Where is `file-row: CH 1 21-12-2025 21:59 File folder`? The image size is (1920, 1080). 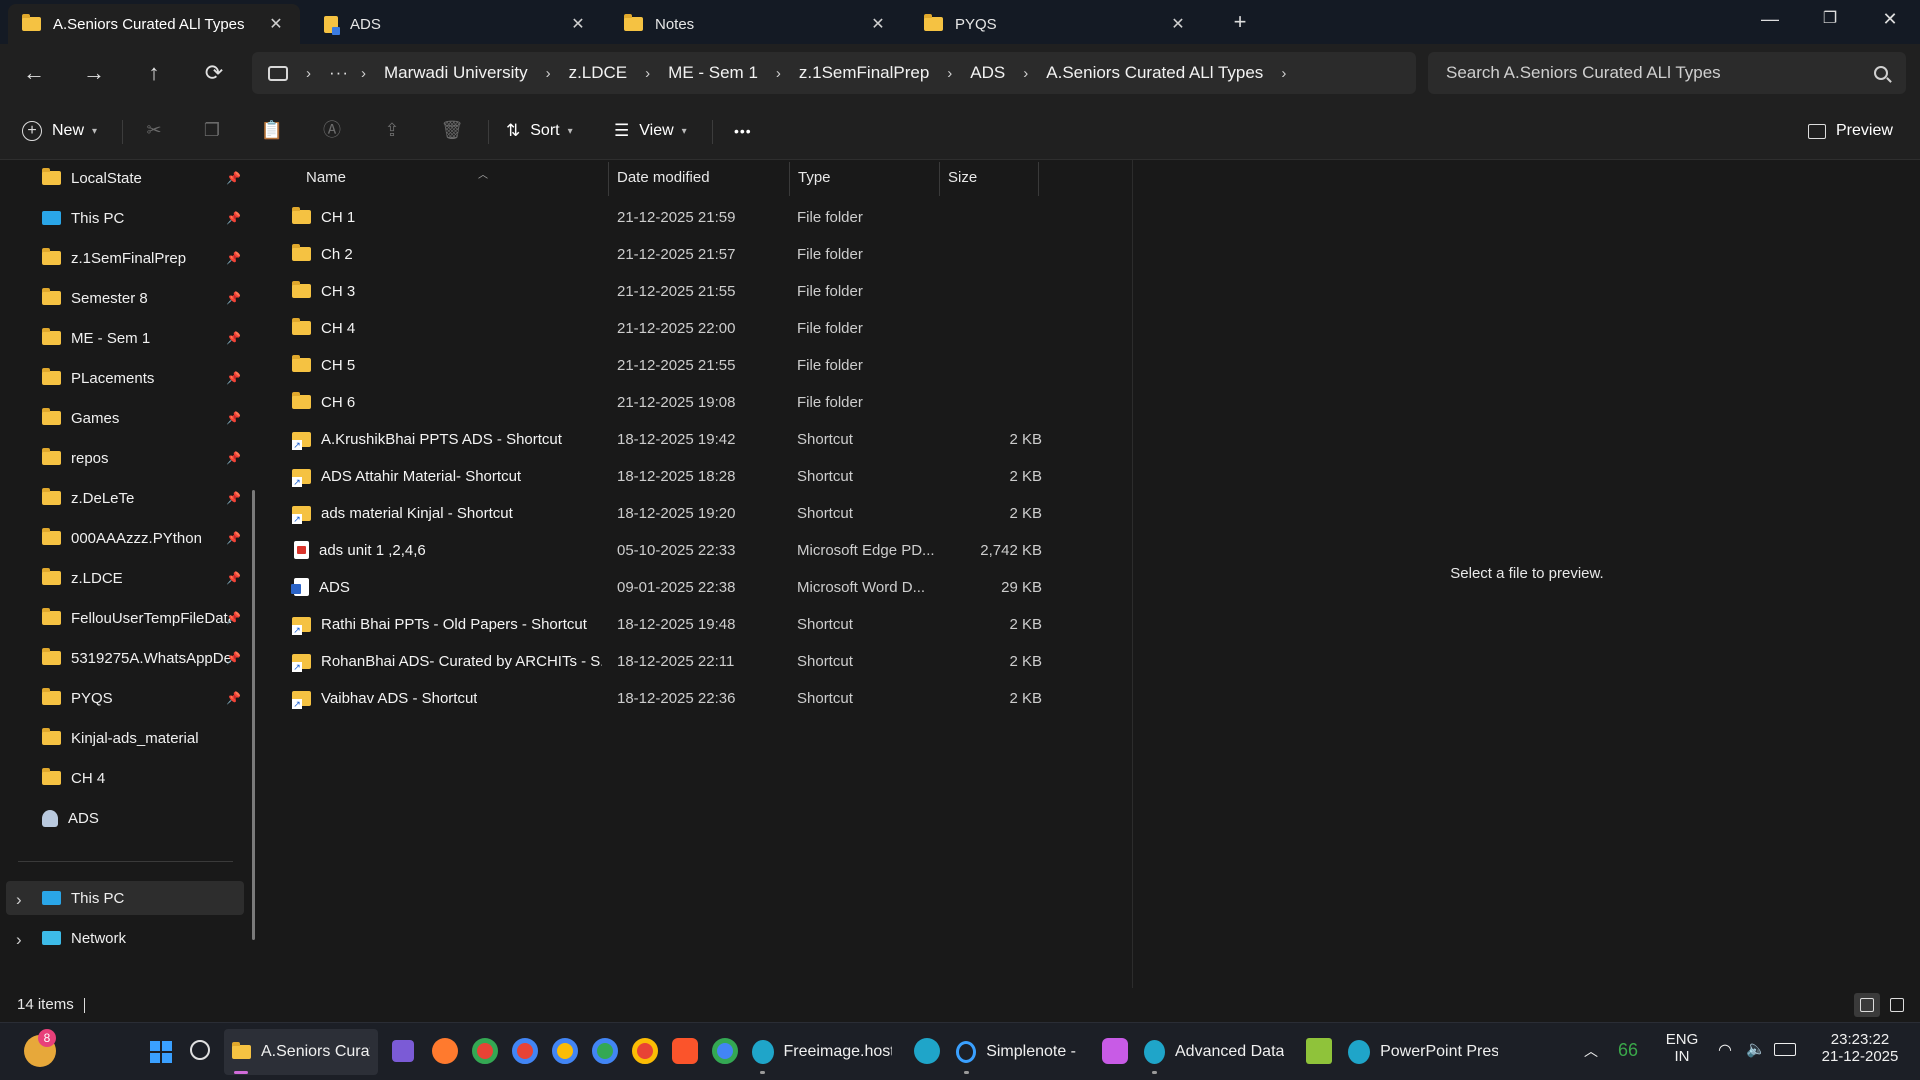
file-row: CH 1 21-12-2025 21:59 File folder is located at coordinates (682, 217).